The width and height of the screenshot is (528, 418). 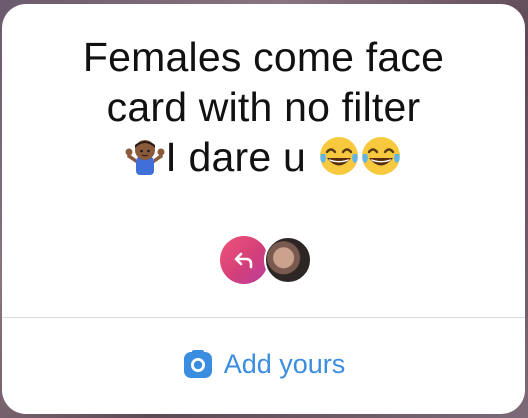 What do you see at coordinates (263, 107) in the screenshot?
I see `prompt-line-2: card with no filter` at bounding box center [263, 107].